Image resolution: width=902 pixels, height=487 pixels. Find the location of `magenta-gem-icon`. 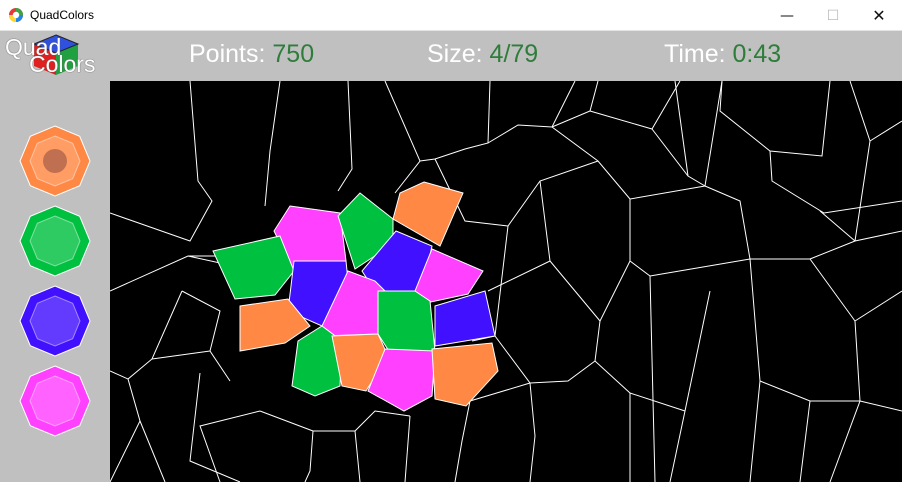

magenta-gem-icon is located at coordinates (55, 401).